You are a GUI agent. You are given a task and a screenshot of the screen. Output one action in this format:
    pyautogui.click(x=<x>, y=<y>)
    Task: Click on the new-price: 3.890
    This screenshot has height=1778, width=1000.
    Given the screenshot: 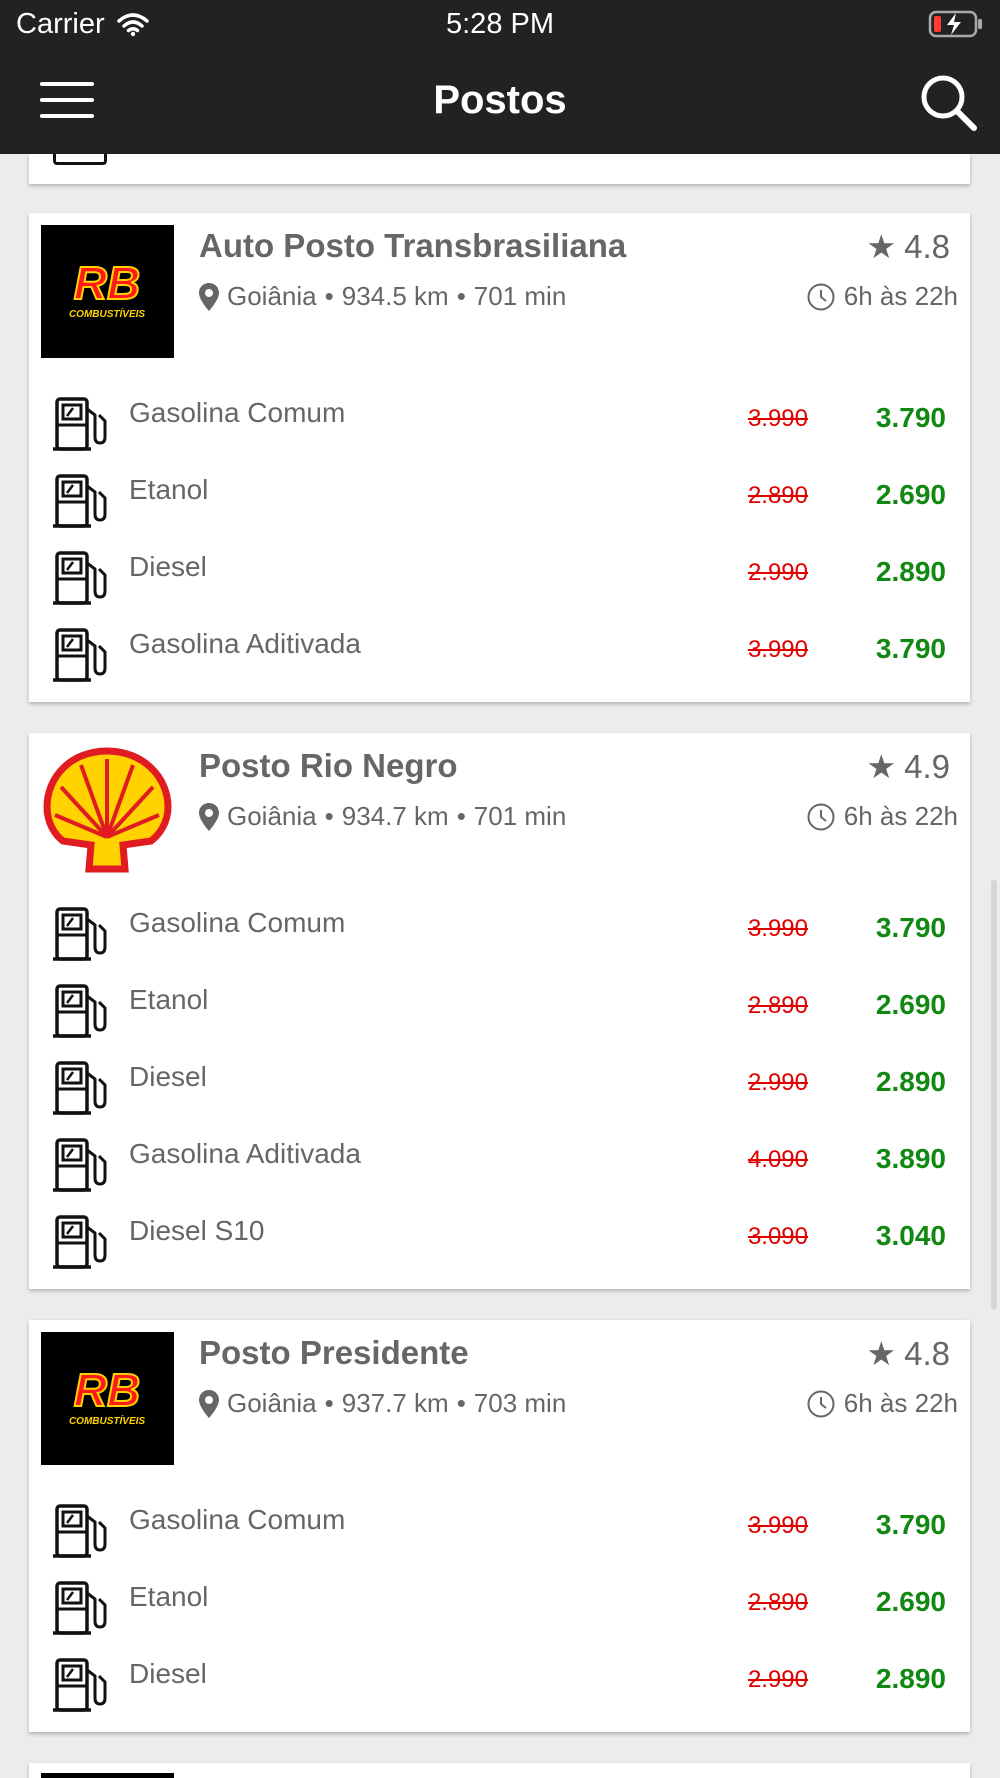 What is the action you would take?
    pyautogui.click(x=910, y=1158)
    